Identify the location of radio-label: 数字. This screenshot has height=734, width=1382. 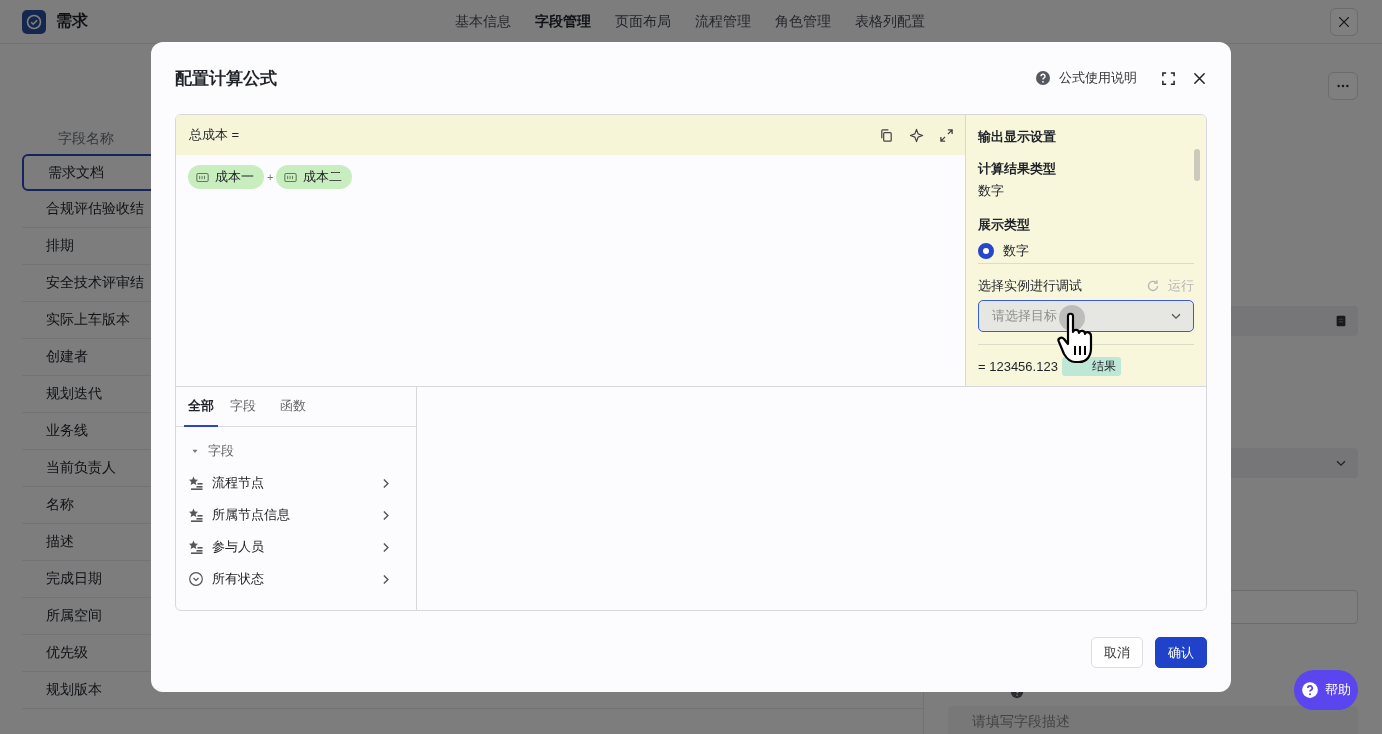
(1016, 251).